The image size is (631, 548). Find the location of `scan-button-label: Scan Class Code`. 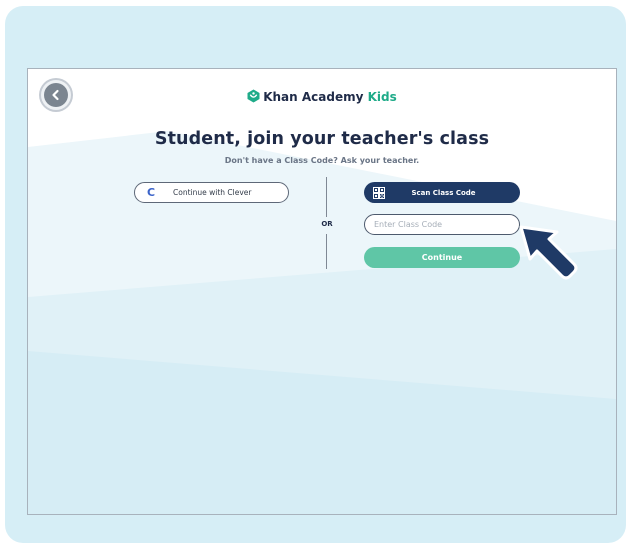

scan-button-label: Scan Class Code is located at coordinates (443, 192).